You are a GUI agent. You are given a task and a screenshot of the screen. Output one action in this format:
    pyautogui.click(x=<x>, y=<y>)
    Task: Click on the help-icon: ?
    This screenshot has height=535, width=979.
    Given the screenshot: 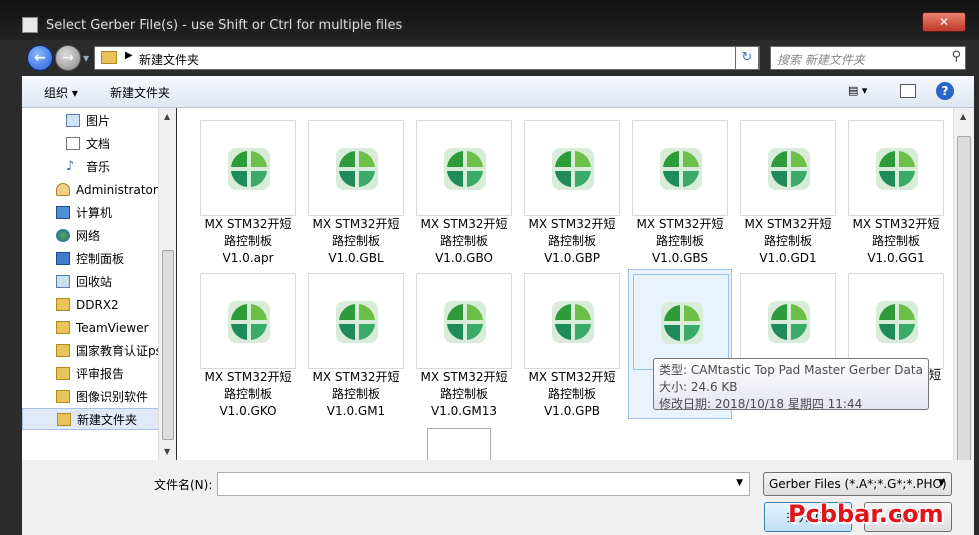 What is the action you would take?
    pyautogui.click(x=945, y=91)
    